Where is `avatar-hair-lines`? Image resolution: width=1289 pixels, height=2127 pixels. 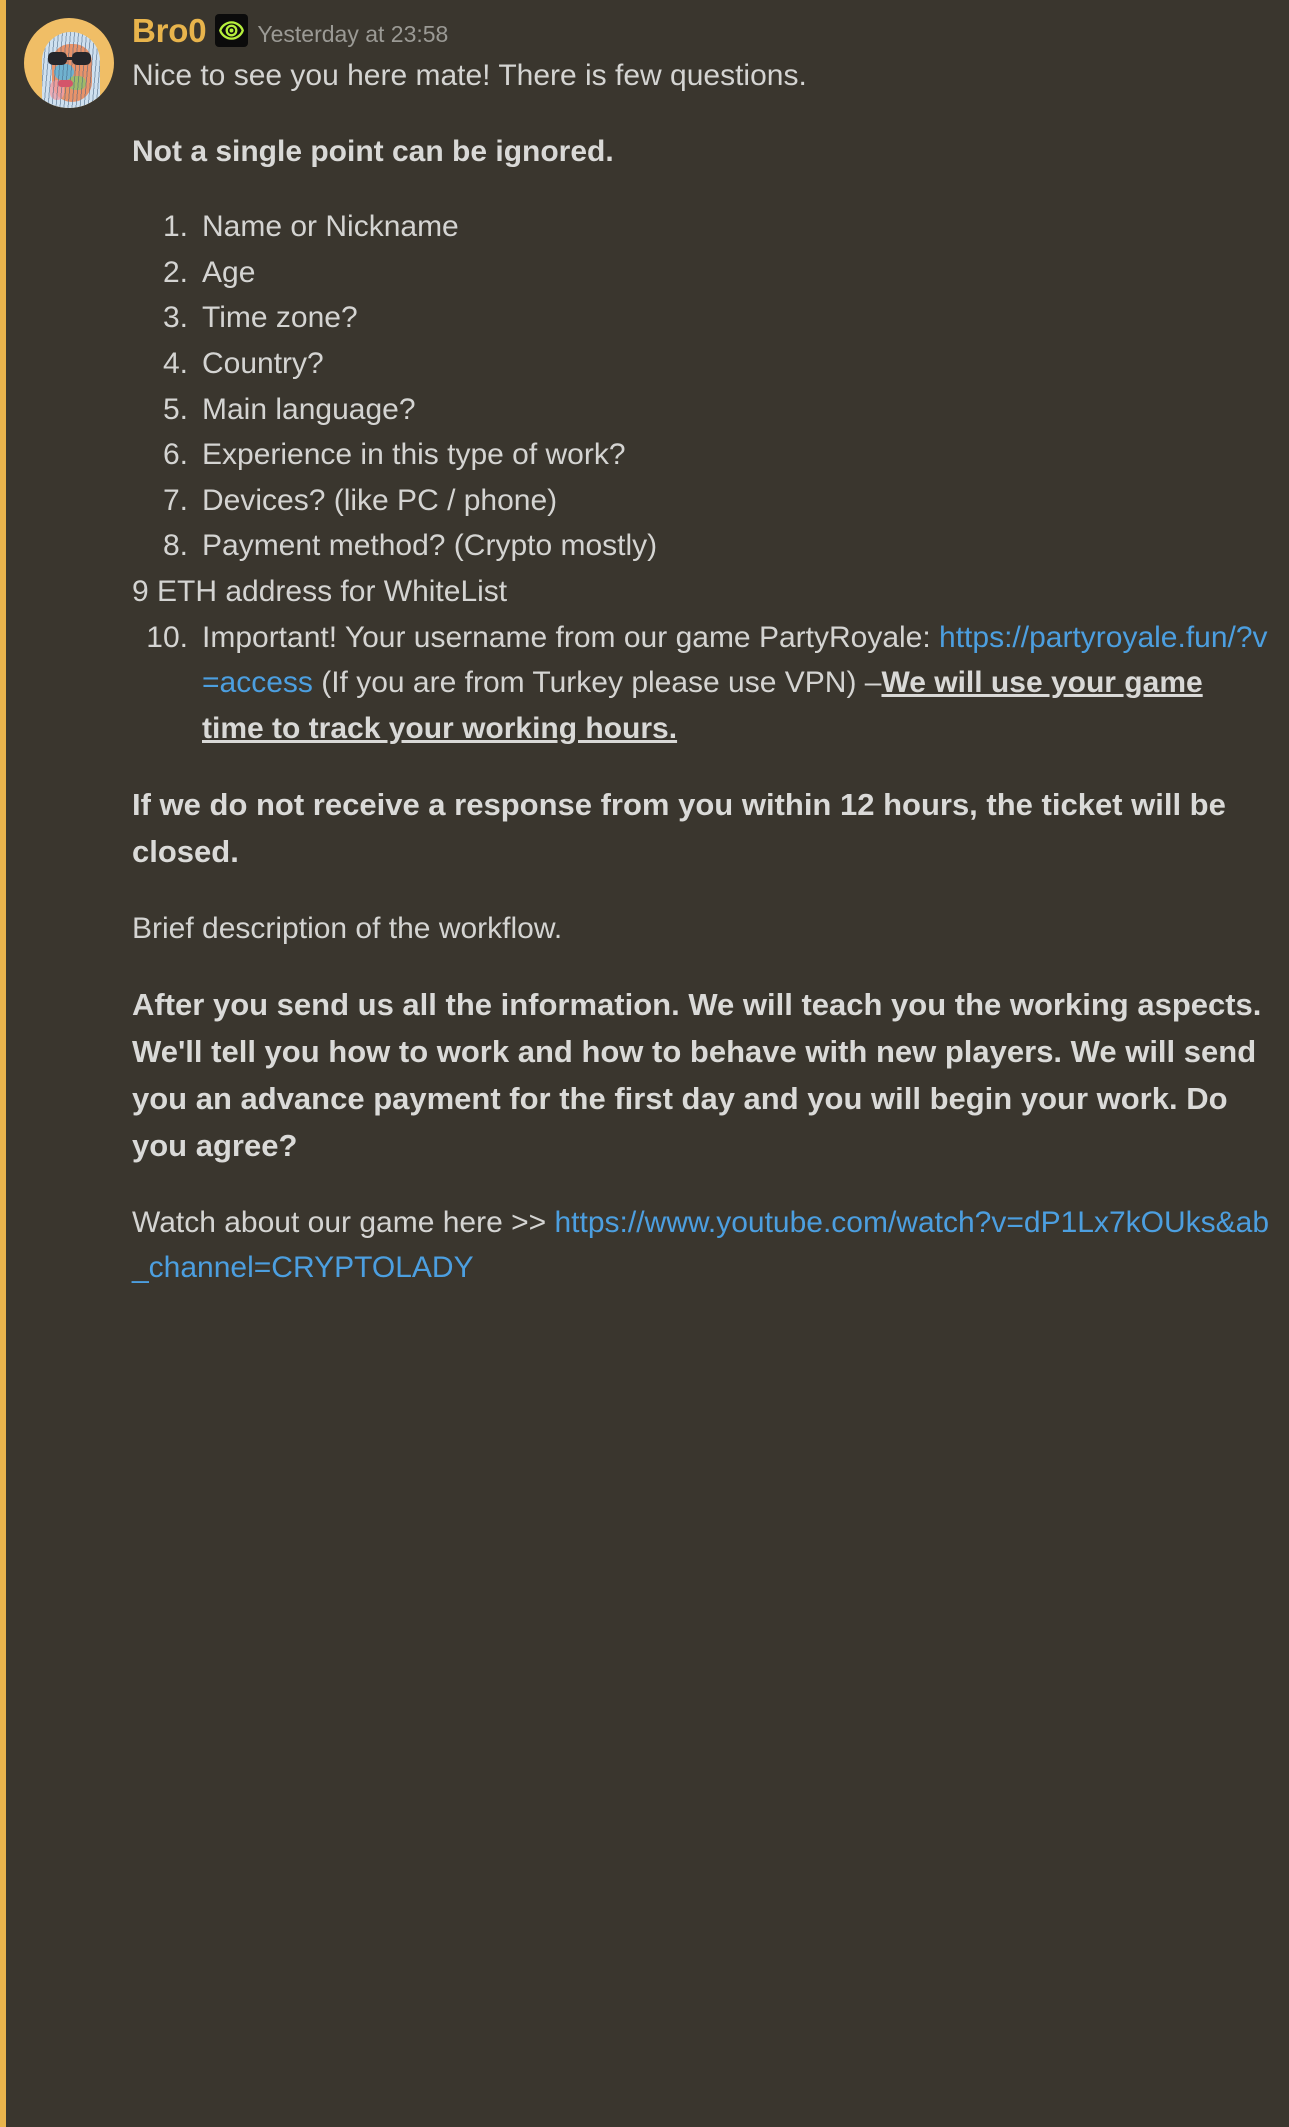 avatar-hair-lines is located at coordinates (71, 70).